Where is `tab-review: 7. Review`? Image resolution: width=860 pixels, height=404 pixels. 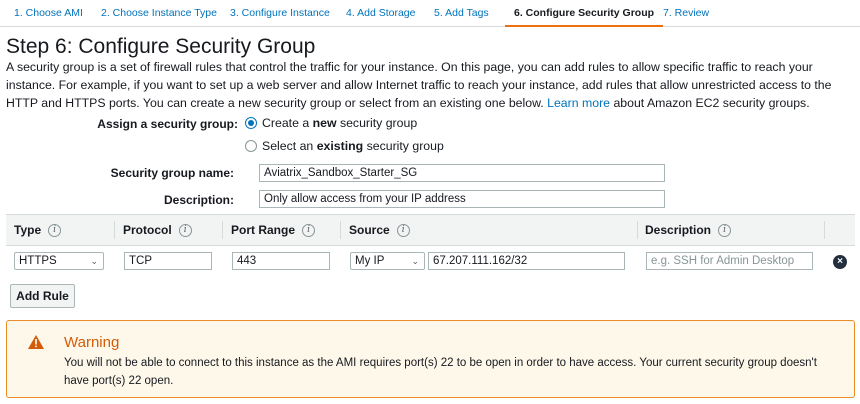 tab-review: 7. Review is located at coordinates (686, 13).